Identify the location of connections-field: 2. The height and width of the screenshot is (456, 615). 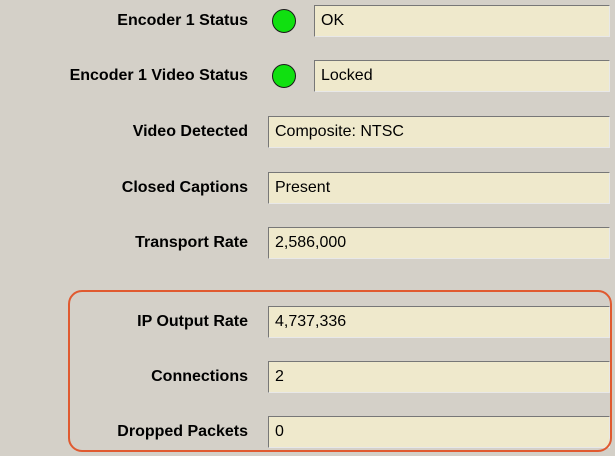
(439, 377).